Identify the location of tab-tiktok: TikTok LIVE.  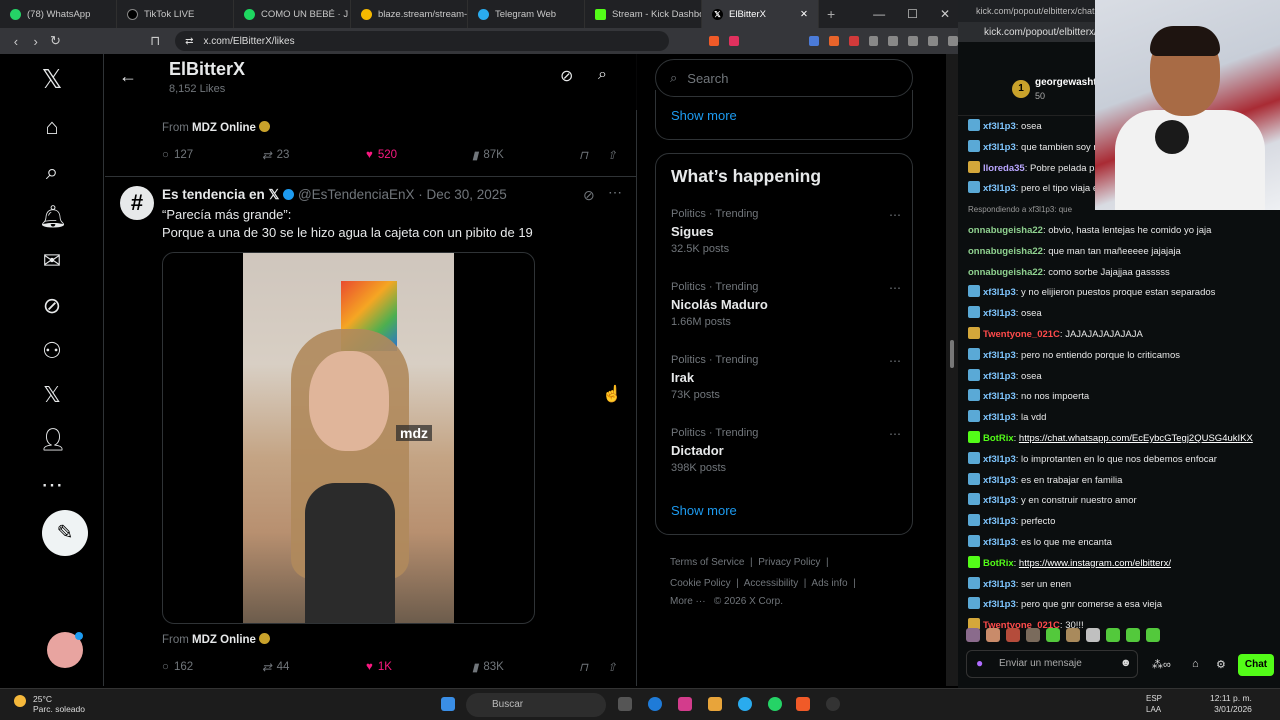
(175, 14).